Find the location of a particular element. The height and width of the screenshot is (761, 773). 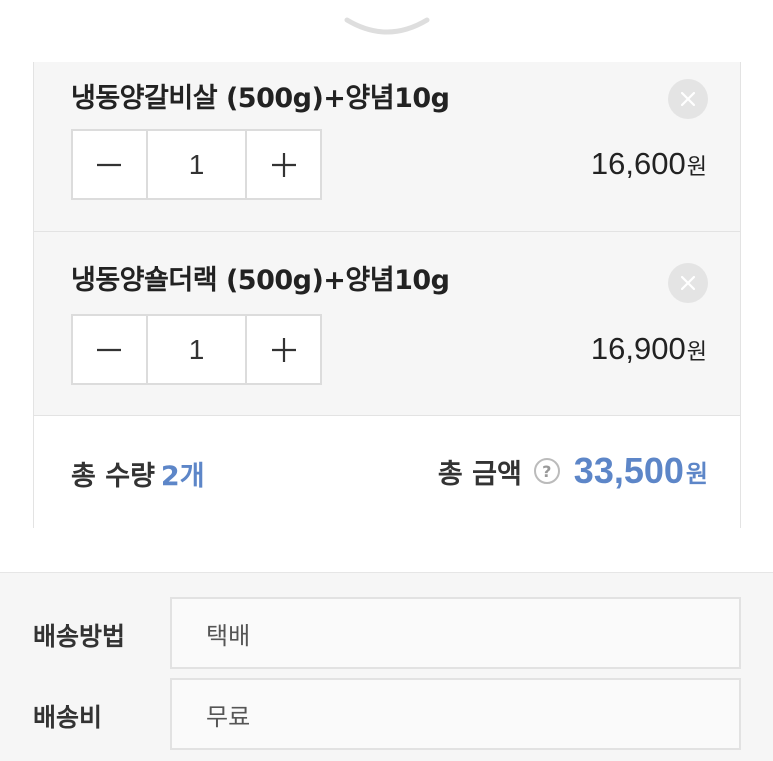

shipping-fee-row: 배송비 무료 is located at coordinates (386, 714).